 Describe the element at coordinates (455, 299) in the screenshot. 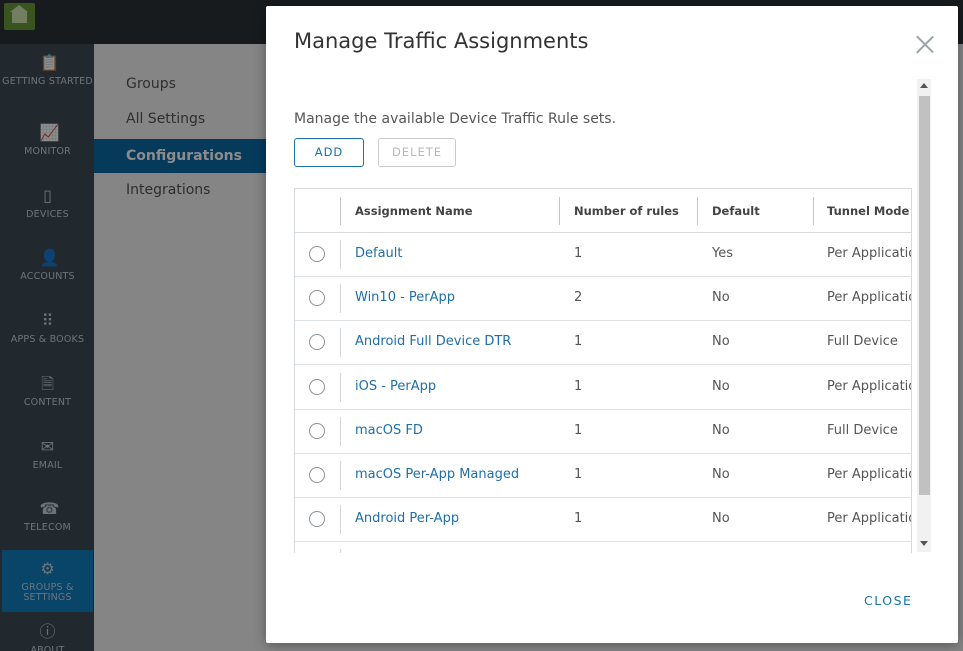

I see `assignment-name-link: Win10 - PerApp` at that location.